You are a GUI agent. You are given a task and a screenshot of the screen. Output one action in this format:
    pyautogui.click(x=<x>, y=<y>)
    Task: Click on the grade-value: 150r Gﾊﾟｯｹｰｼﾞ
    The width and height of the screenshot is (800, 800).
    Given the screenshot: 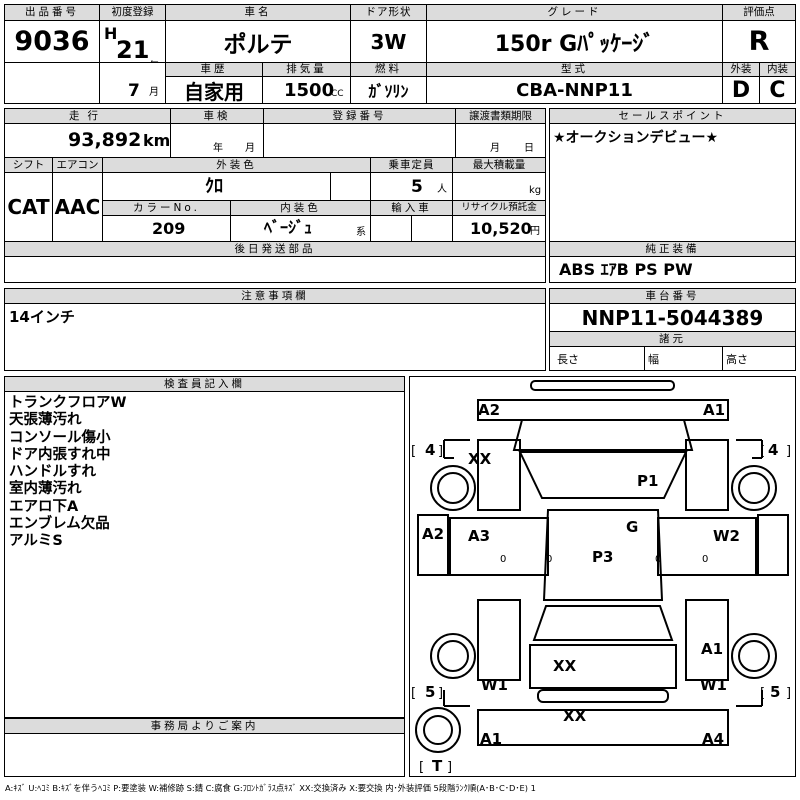 What is the action you would take?
    pyautogui.click(x=574, y=41)
    